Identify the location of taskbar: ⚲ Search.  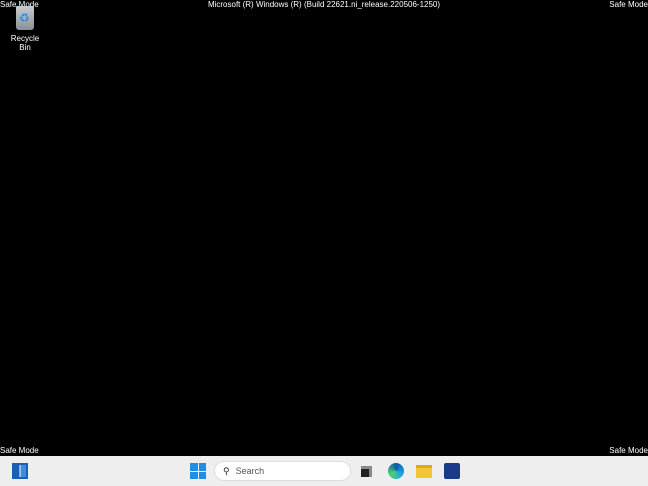
(324, 471).